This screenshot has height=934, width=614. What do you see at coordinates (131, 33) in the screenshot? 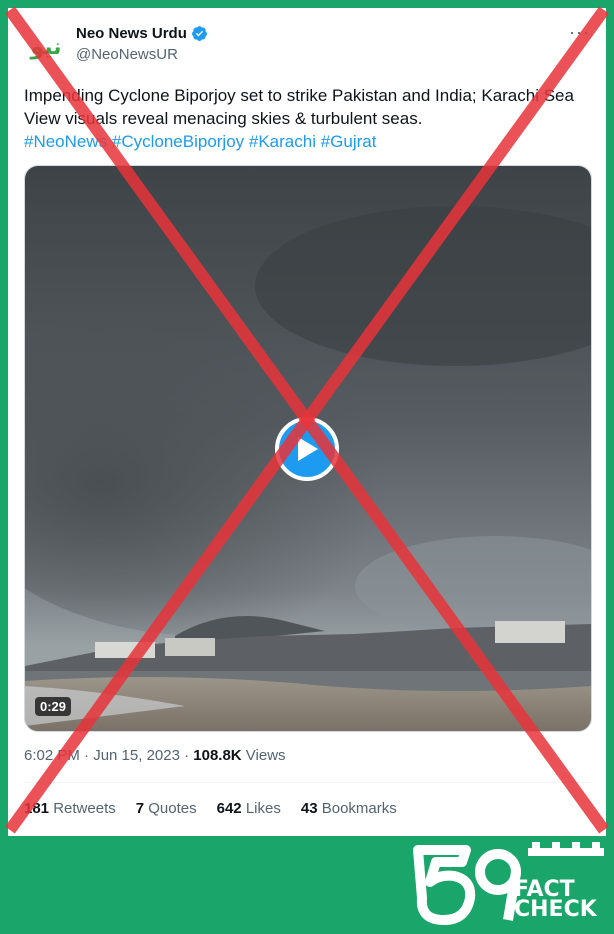
I see `author-name: Neo News Urdu` at bounding box center [131, 33].